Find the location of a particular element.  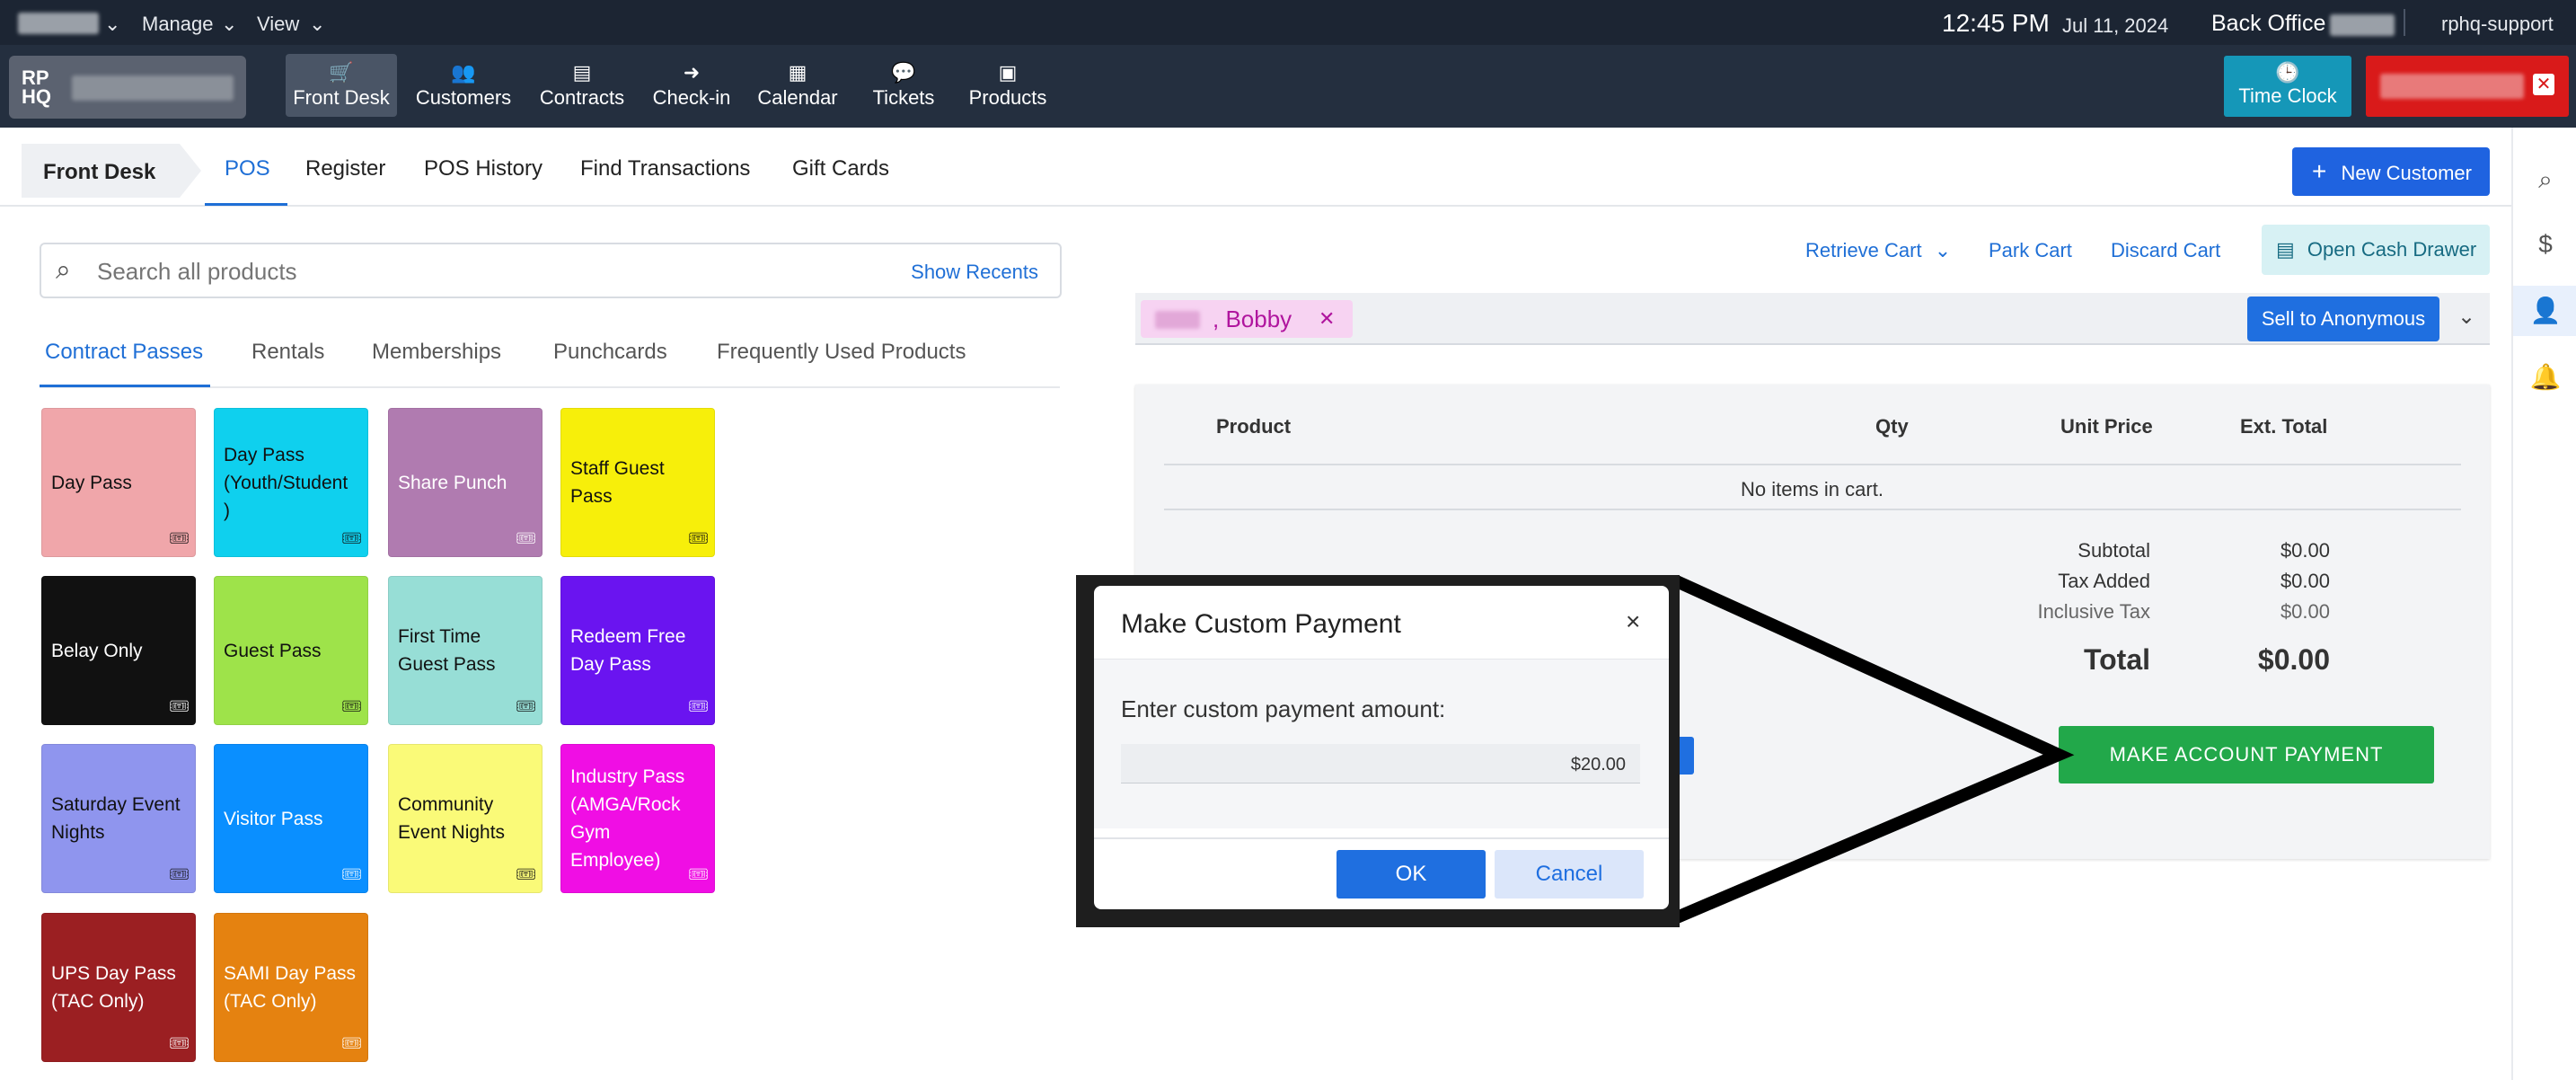

nav-tickets: 💬 Tickets is located at coordinates (903, 85).